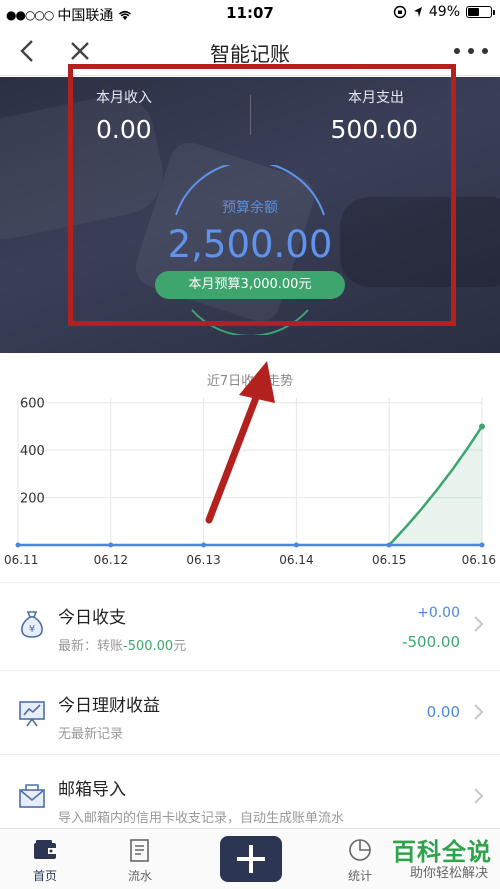  Describe the element at coordinates (296, 560) in the screenshot. I see `x-tick-label: 06.14` at that location.